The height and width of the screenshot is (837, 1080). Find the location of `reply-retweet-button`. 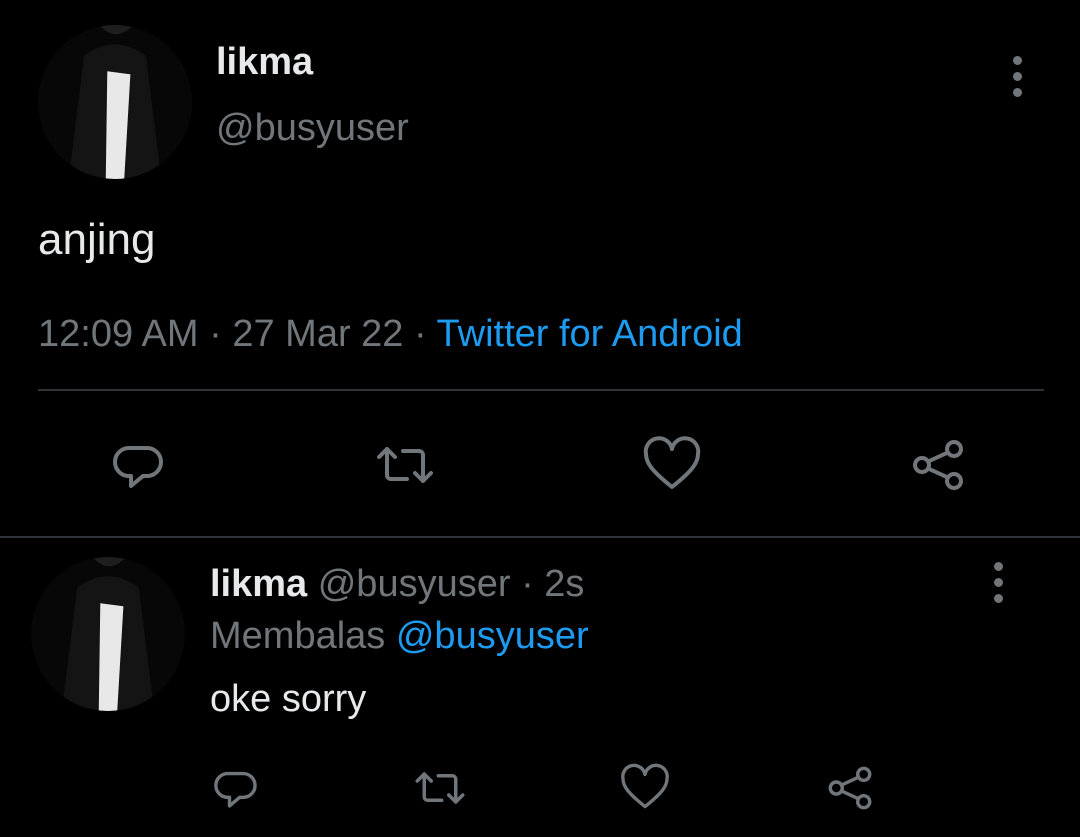

reply-retweet-button is located at coordinates (440, 788).